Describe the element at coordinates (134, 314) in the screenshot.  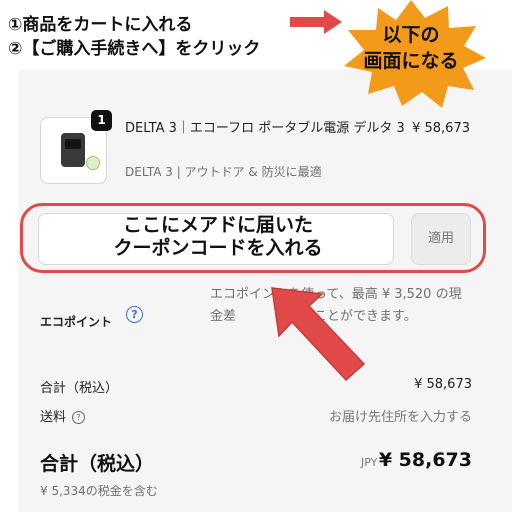
I see `help-icon: ?` at that location.